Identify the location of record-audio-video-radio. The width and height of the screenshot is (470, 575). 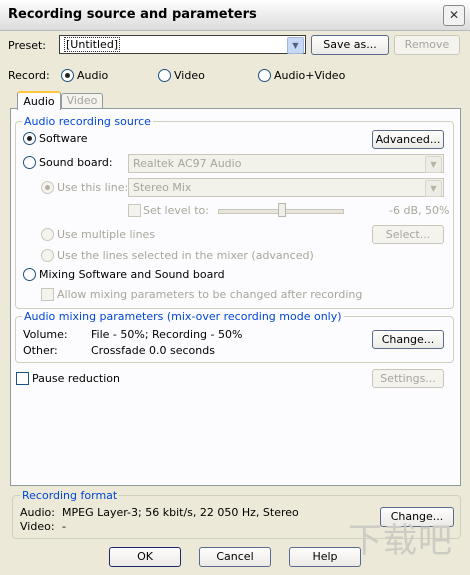
(264, 75).